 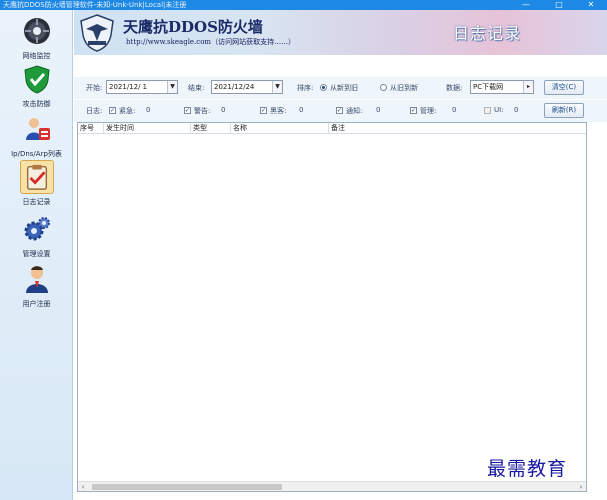 What do you see at coordinates (83, 487) in the screenshot?
I see `scroll-left-icon: ‹` at bounding box center [83, 487].